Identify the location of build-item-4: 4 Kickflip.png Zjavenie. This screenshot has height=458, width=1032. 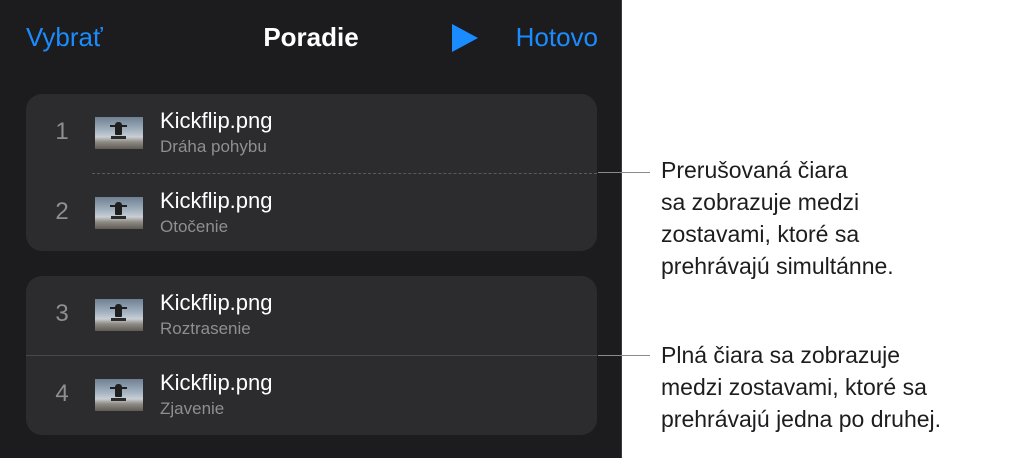
(311, 396).